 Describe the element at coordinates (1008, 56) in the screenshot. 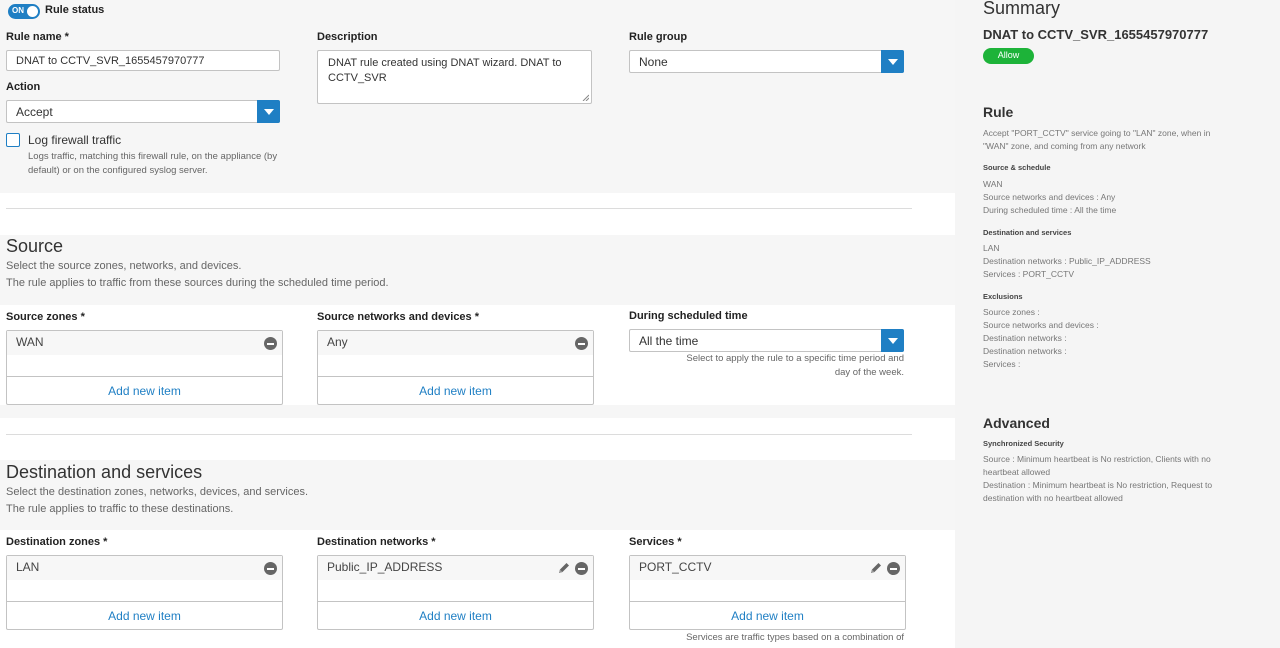

I see `allow-status-badge: Allow` at that location.